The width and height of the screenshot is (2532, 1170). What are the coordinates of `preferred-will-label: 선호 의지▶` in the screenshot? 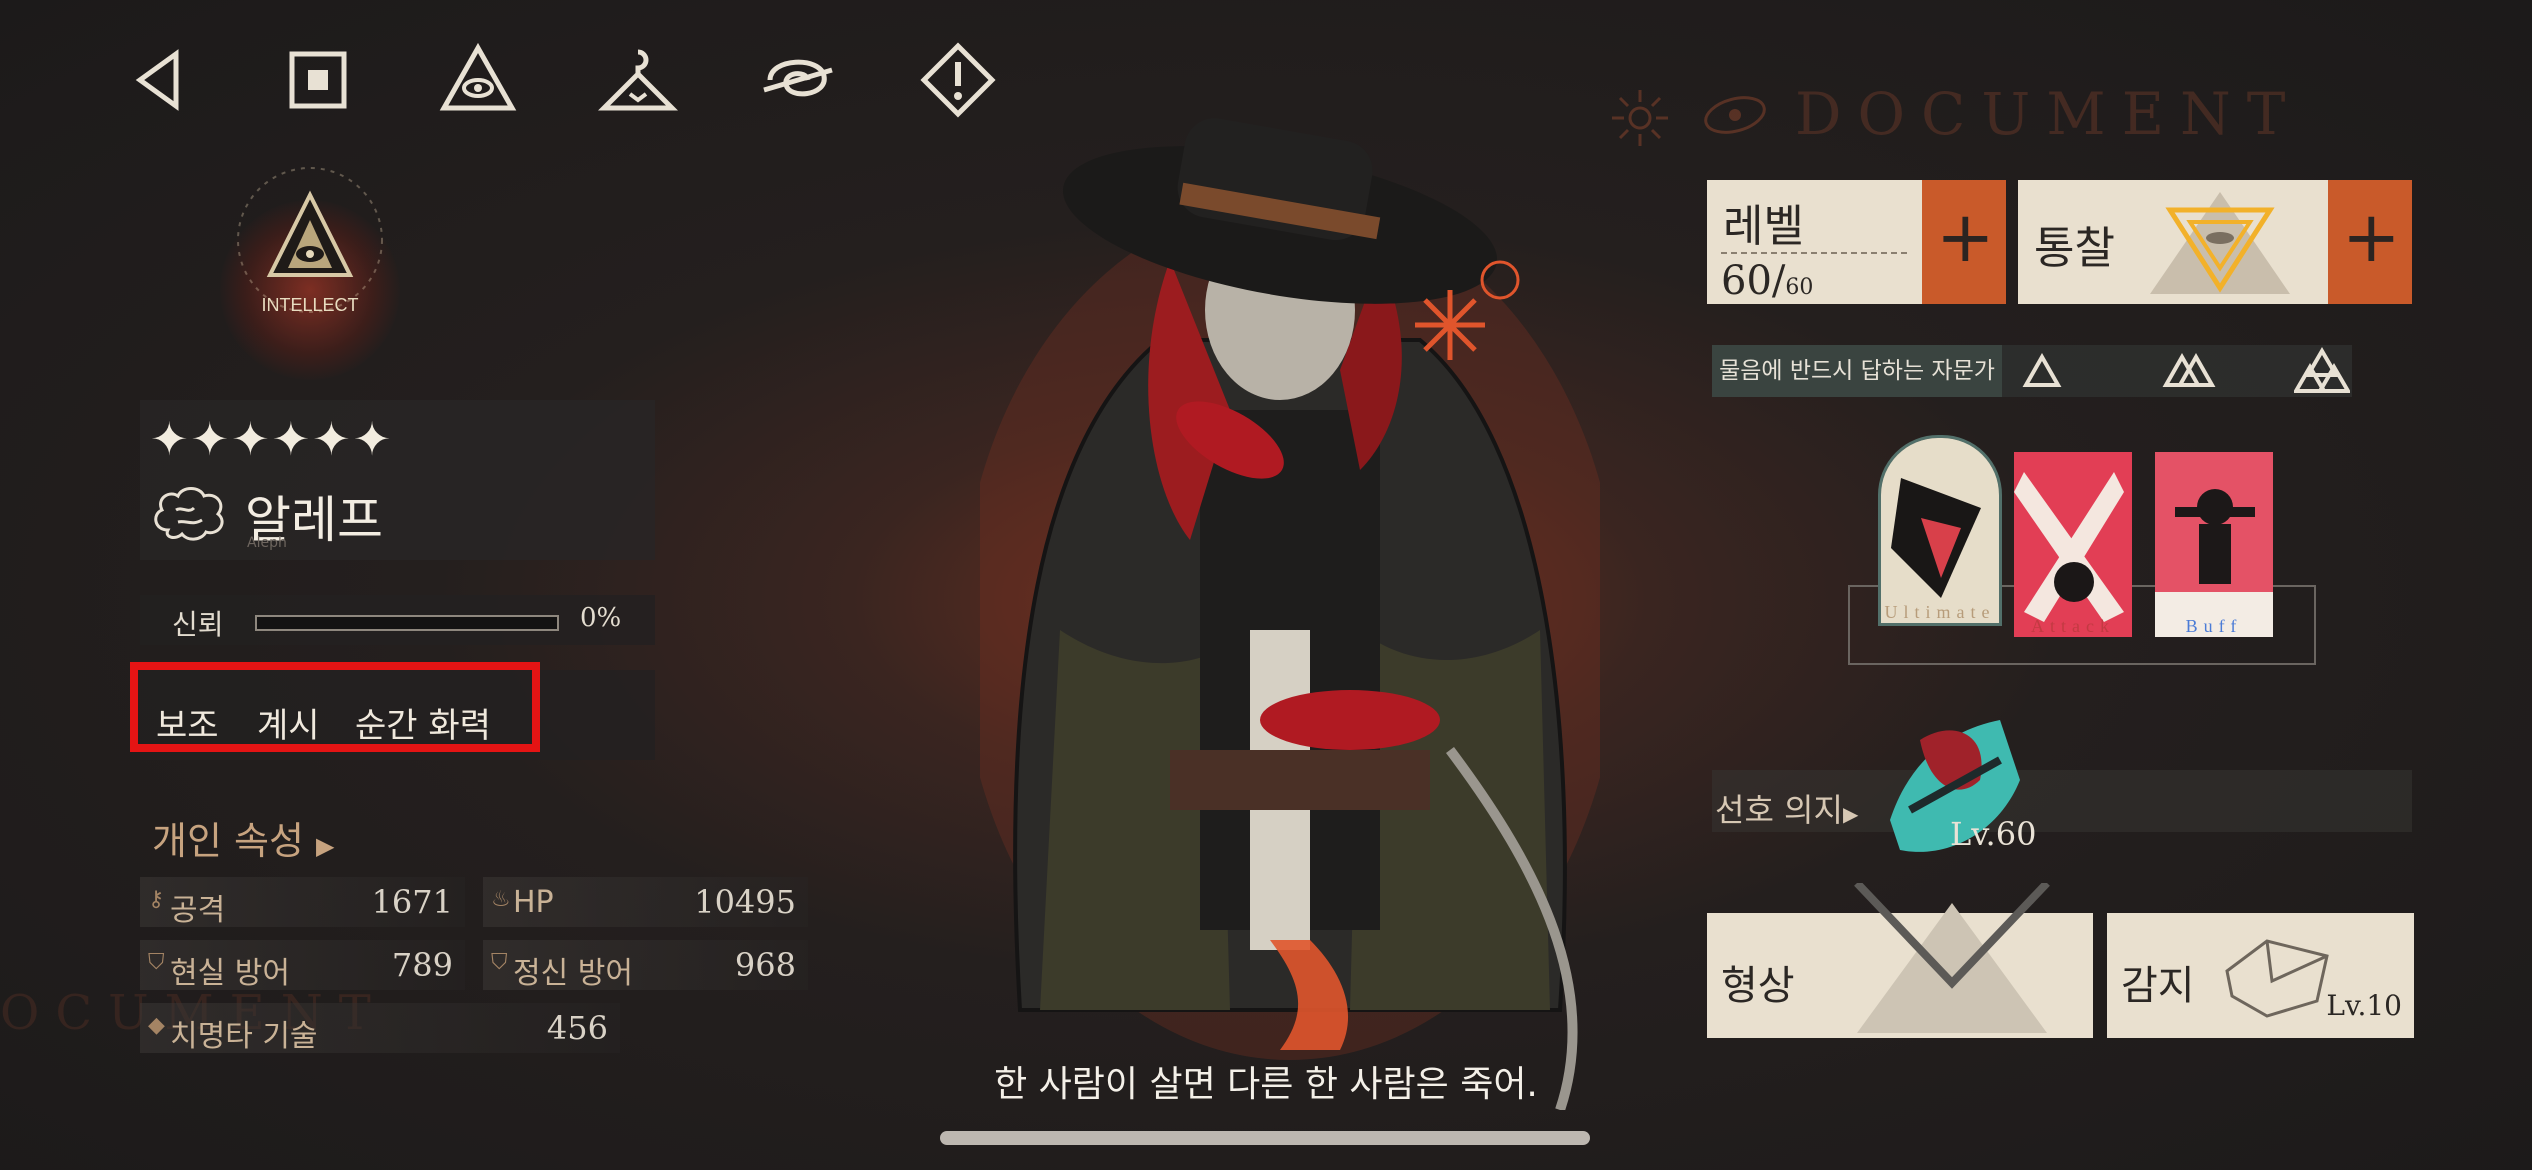 It's located at (1786, 808).